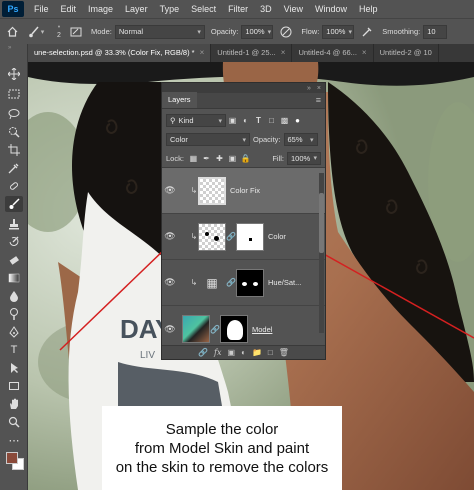 This screenshot has width=474, height=490. Describe the element at coordinates (194, 236) in the screenshot. I see `clipping-arrow-icon: ↳` at that location.